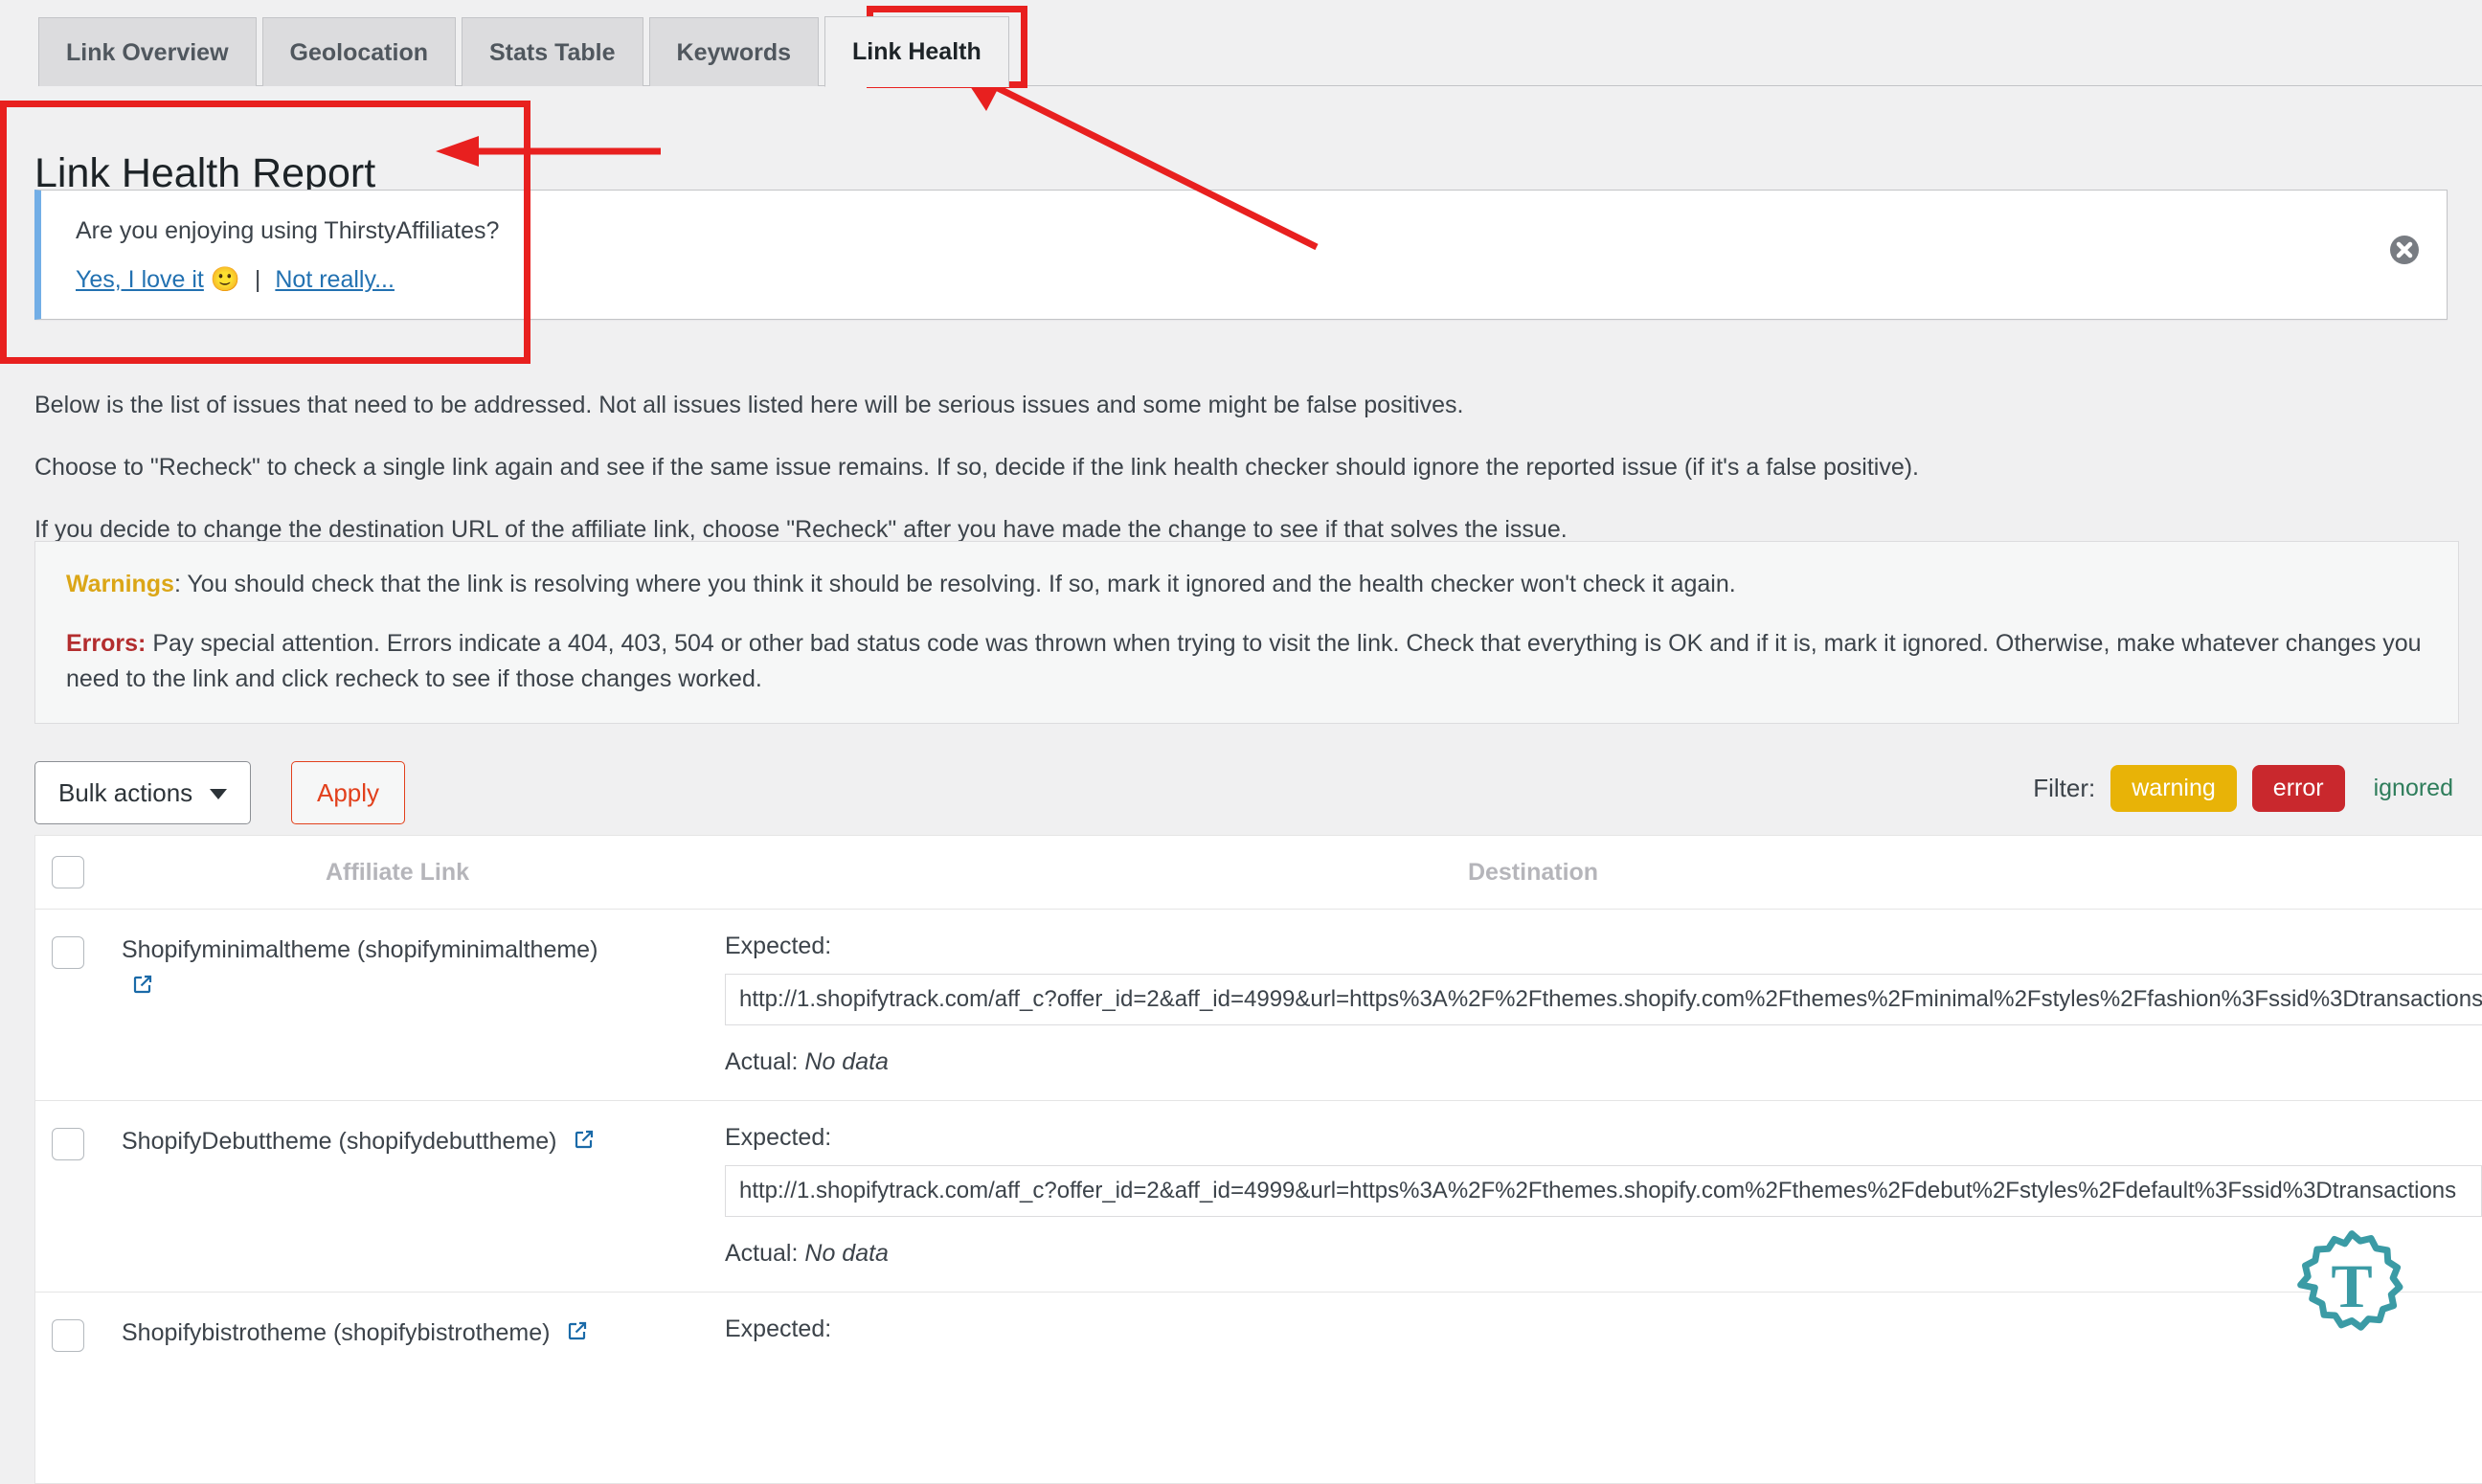 Image resolution: width=2482 pixels, height=1484 pixels. Describe the element at coordinates (106, 644) in the screenshot. I see `errors-label: Errors:` at that location.